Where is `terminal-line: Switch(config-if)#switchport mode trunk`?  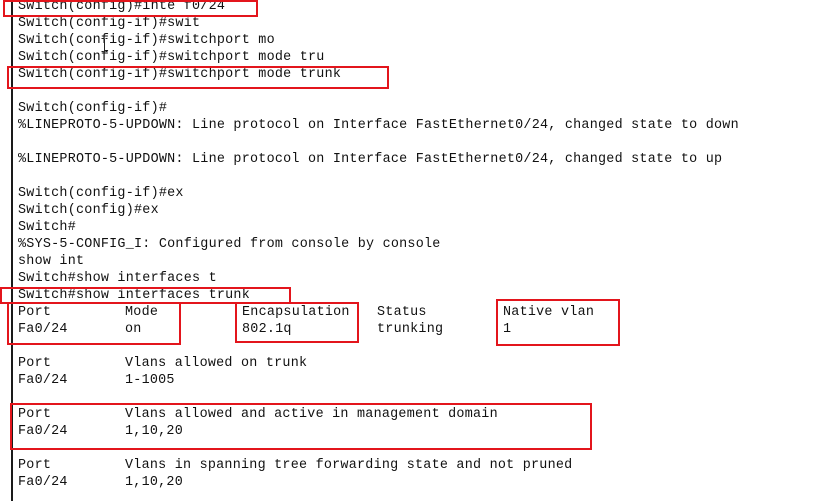 terminal-line: Switch(config-if)#switchport mode trunk is located at coordinates (180, 74).